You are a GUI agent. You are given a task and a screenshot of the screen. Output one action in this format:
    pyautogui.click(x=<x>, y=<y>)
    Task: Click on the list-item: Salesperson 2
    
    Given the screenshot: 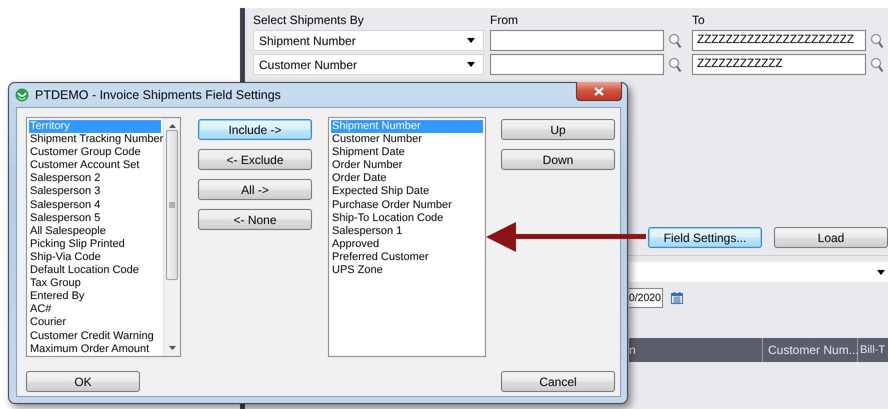 What is the action you would take?
    pyautogui.click(x=95, y=179)
    